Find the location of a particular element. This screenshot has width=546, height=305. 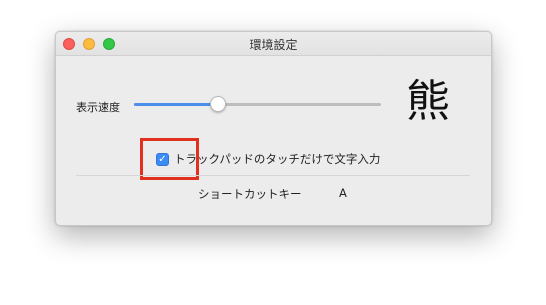

display-speed-label: 表示速度 is located at coordinates (98, 107).